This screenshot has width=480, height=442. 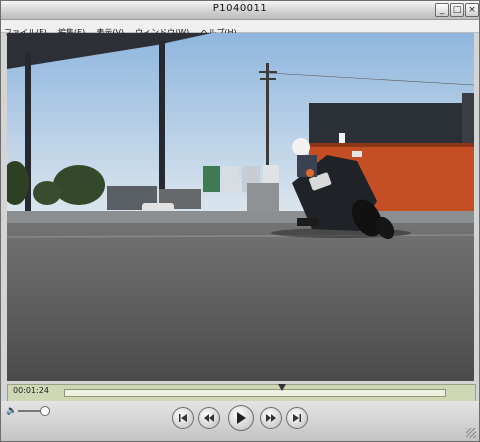 I want to click on skip-back-icon, so click(x=183, y=418).